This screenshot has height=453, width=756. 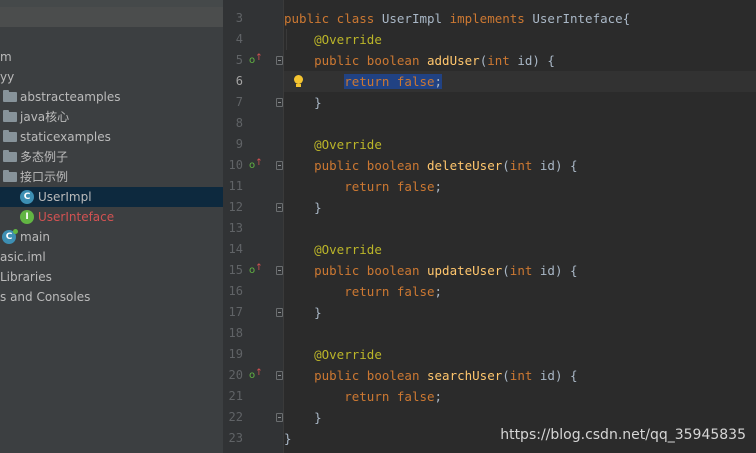 I want to click on tree-item-label: Libraries, so click(x=26, y=277).